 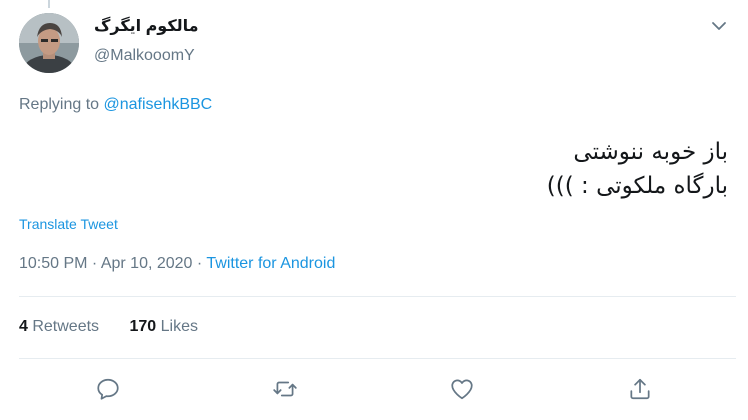 I want to click on translate-tweet-link: Translate Tweet, so click(x=68, y=224).